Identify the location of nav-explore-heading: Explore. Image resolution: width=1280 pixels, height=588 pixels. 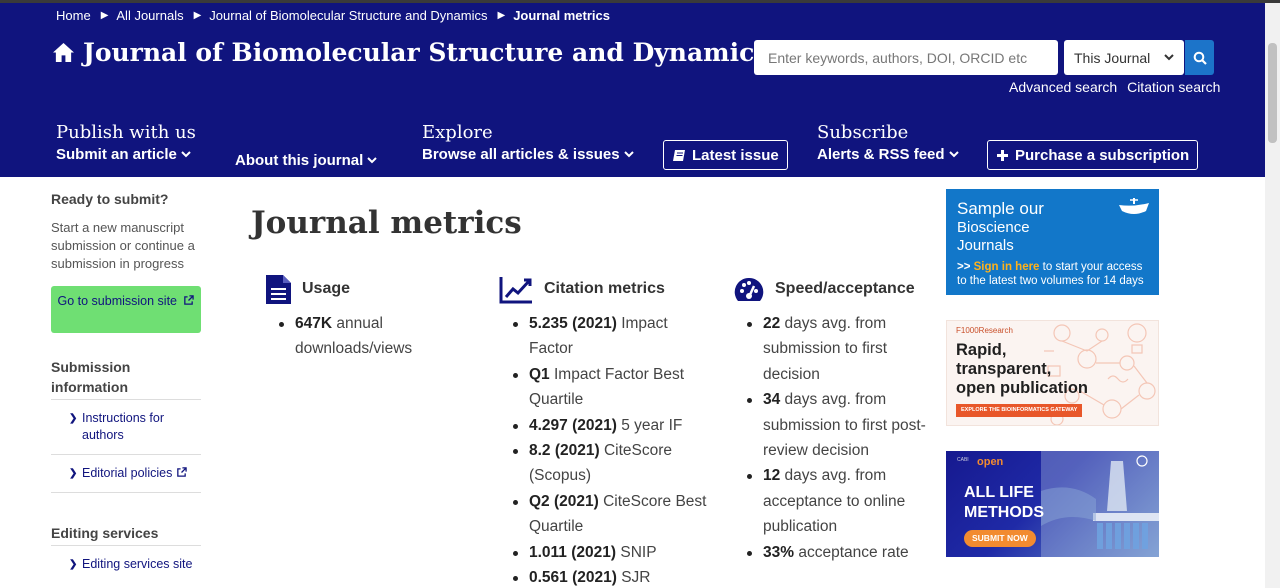
(457, 132).